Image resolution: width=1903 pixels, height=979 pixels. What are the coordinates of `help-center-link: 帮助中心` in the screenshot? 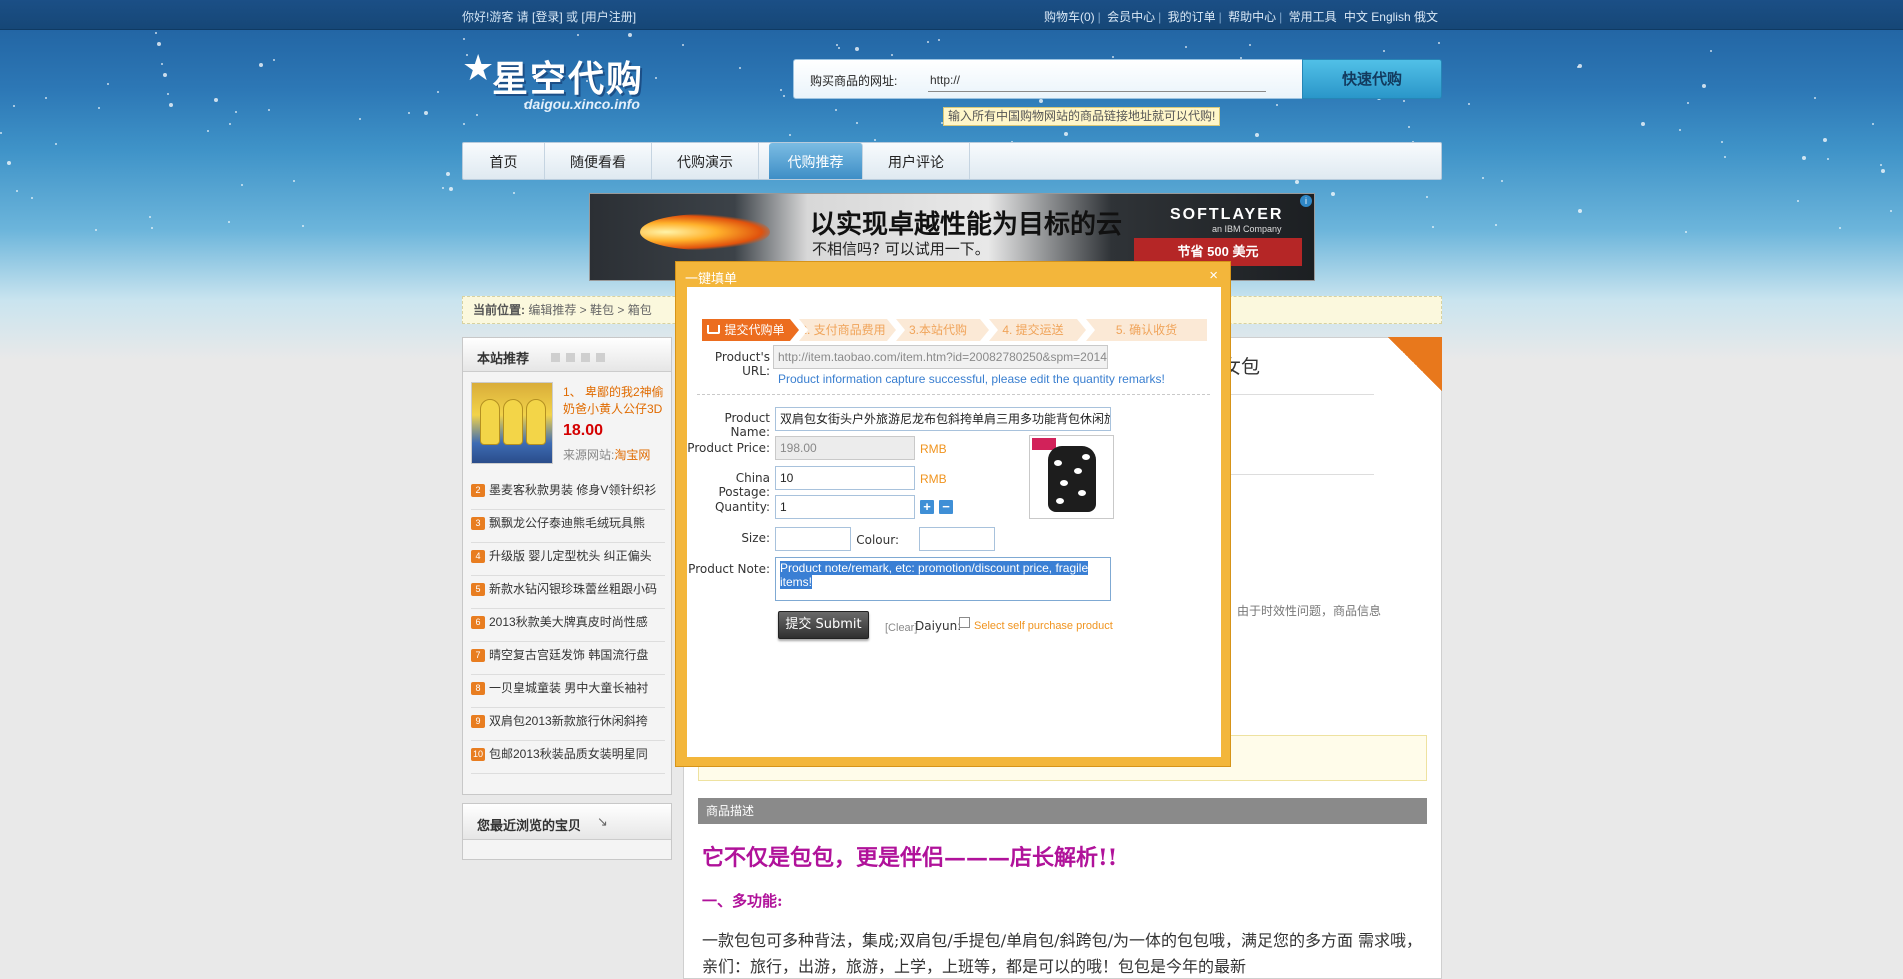 It's located at (1252, 17).